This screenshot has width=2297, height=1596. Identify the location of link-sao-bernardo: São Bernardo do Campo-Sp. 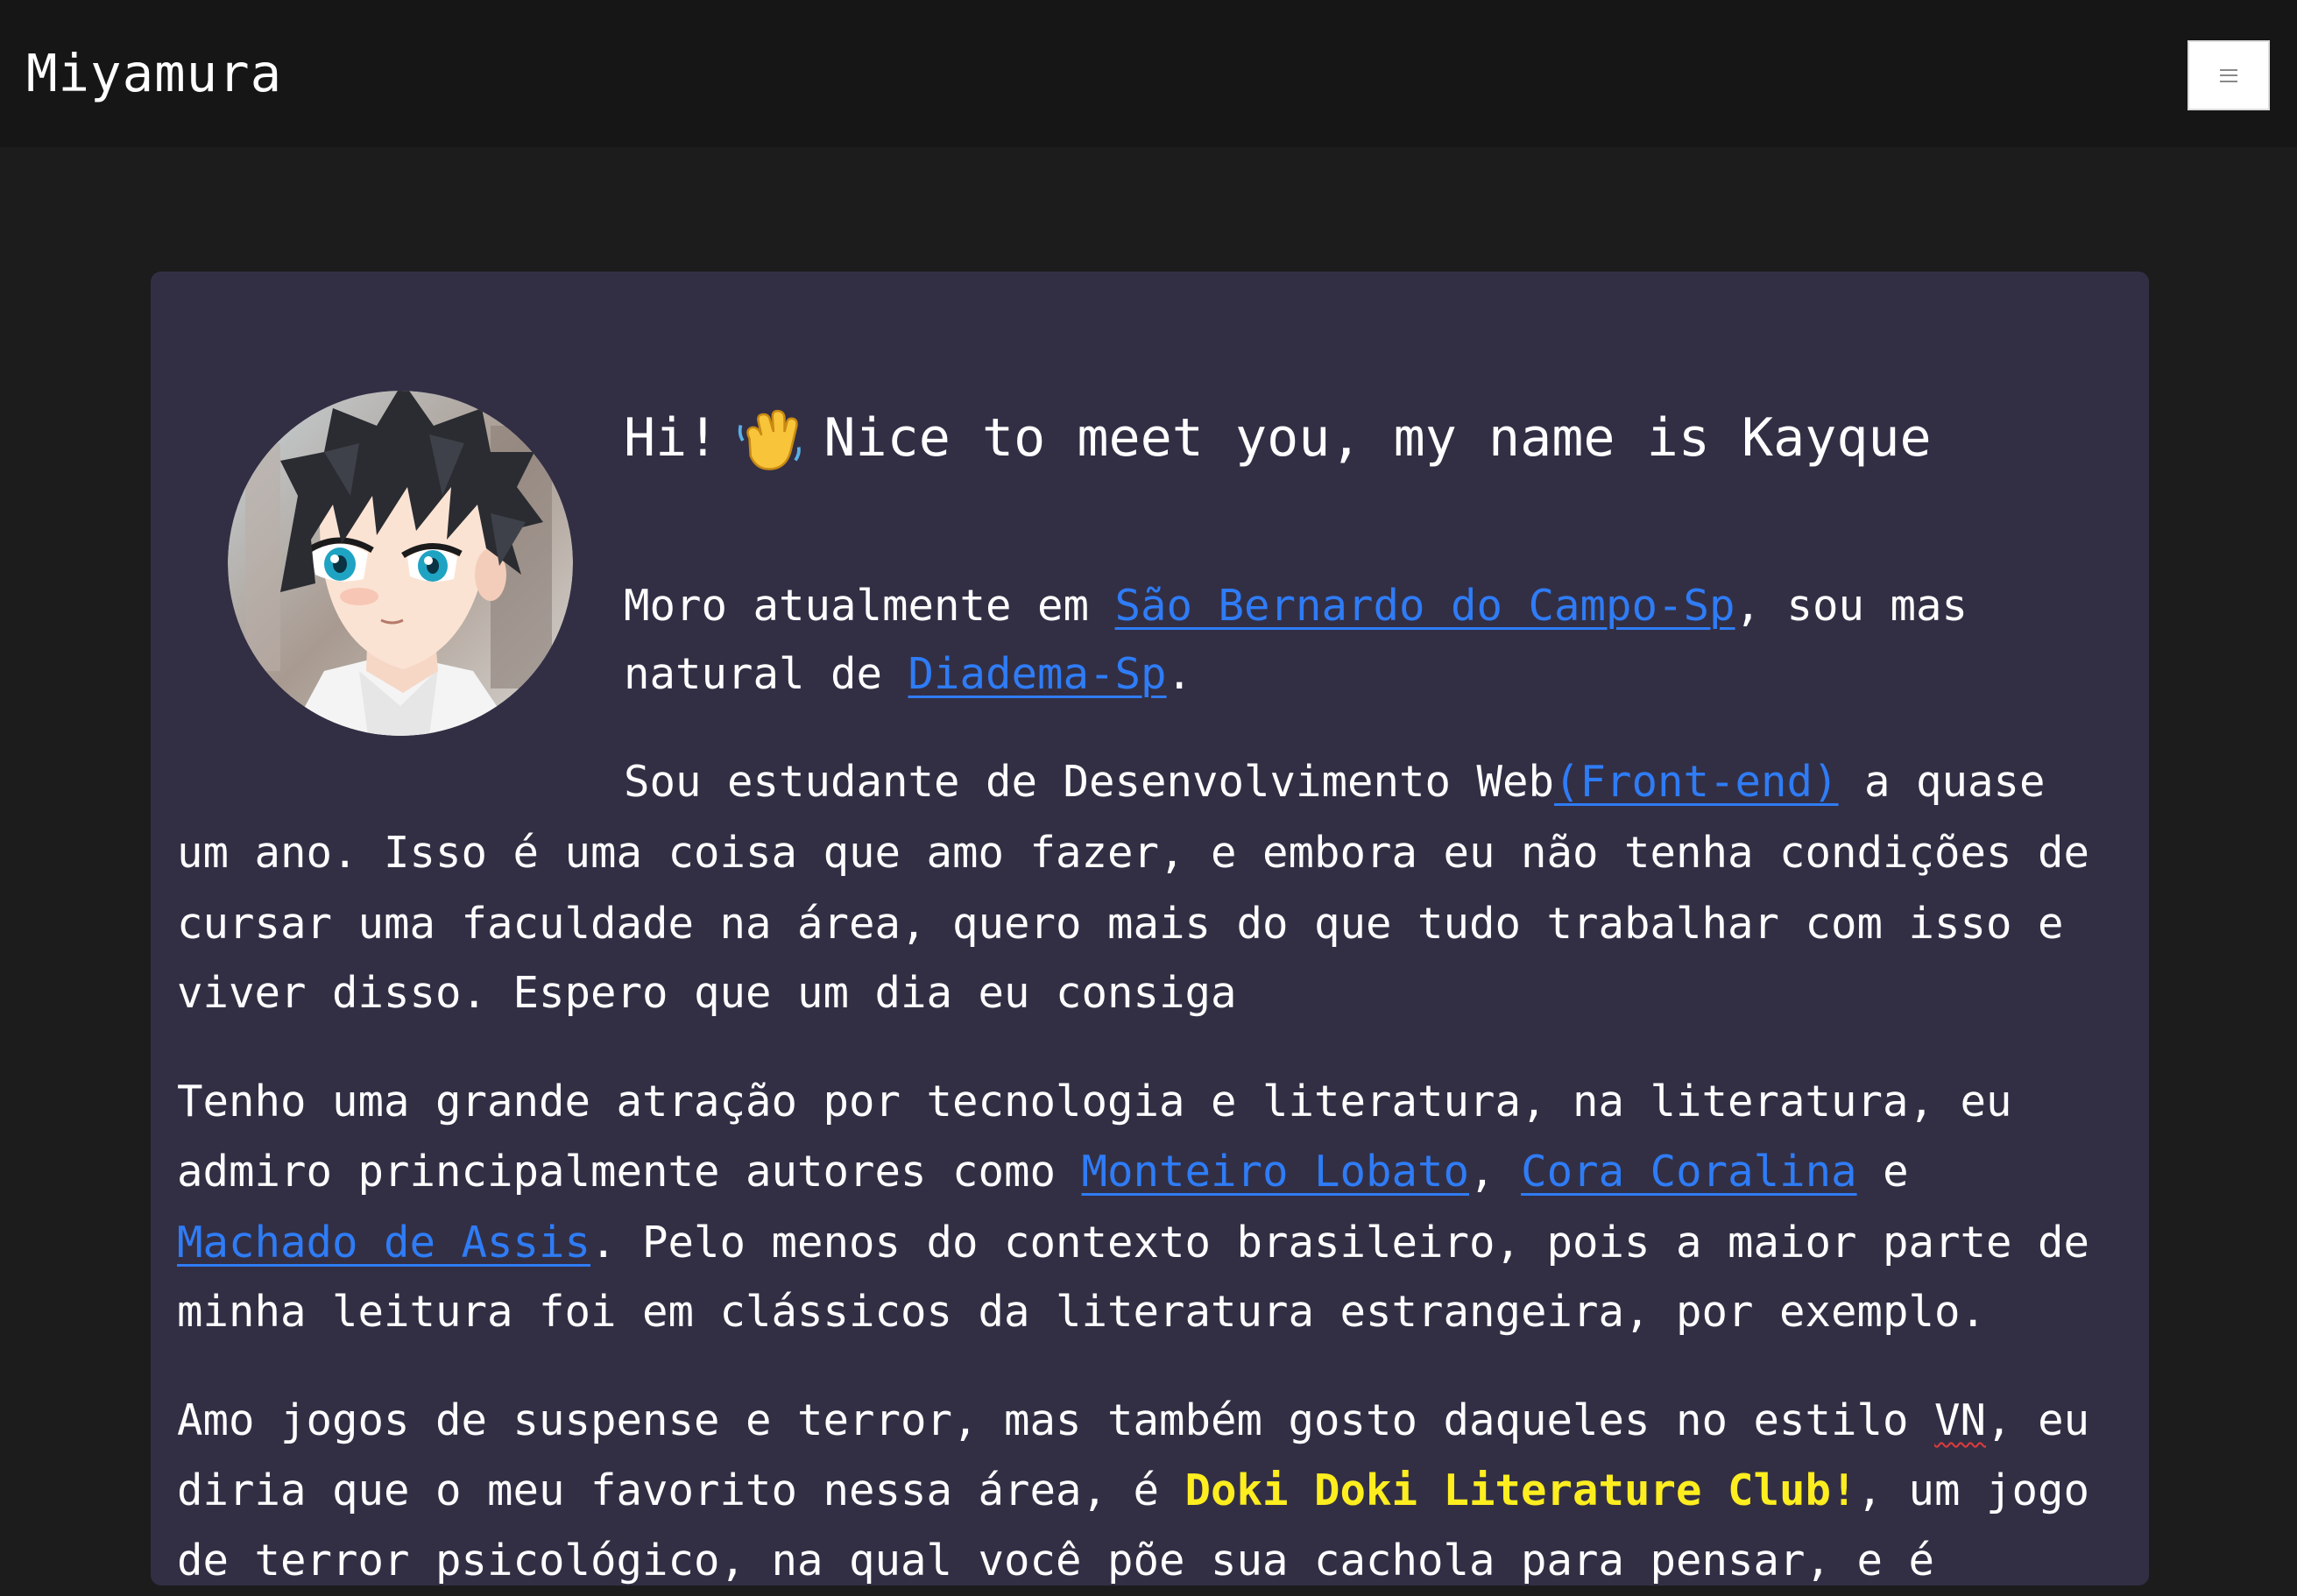
(1425, 606).